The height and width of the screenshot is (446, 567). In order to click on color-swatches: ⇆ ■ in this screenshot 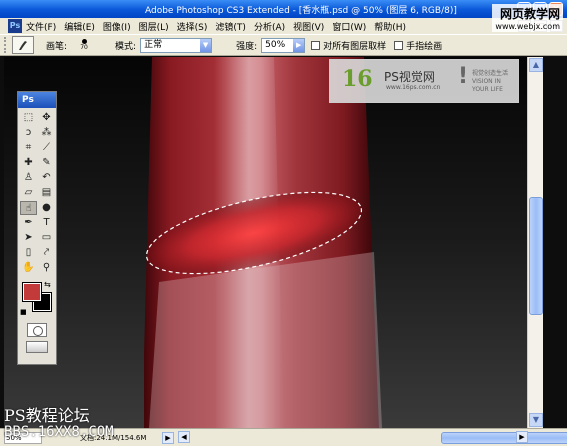, I will do `click(37, 300)`.